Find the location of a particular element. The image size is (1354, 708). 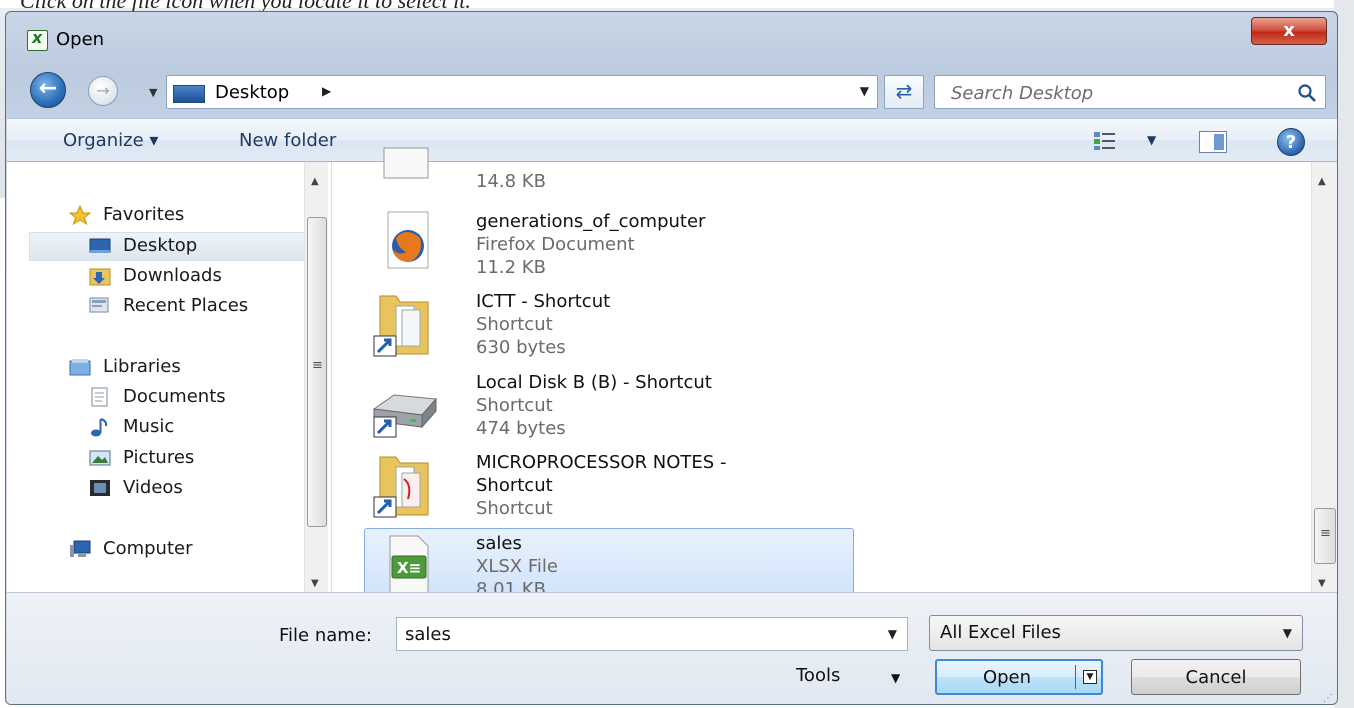

list-item-partial: 14.8 KB is located at coordinates (610, 169).